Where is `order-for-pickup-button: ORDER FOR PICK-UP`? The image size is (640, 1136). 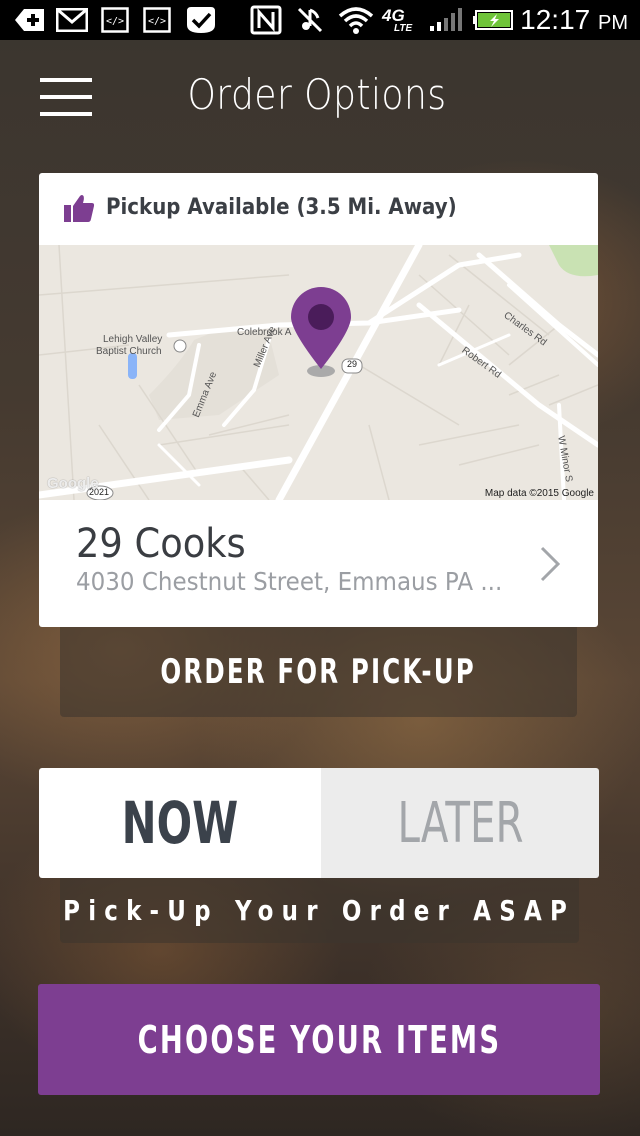 order-for-pickup-button: ORDER FOR PICK-UP is located at coordinates (318, 672).